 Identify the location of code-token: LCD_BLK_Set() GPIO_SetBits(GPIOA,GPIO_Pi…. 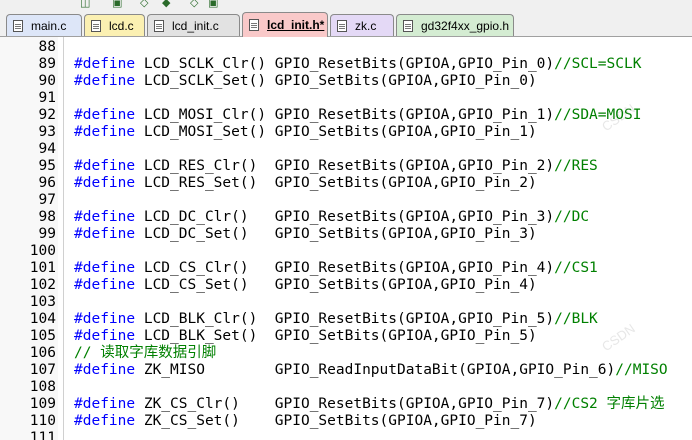
(336, 336).